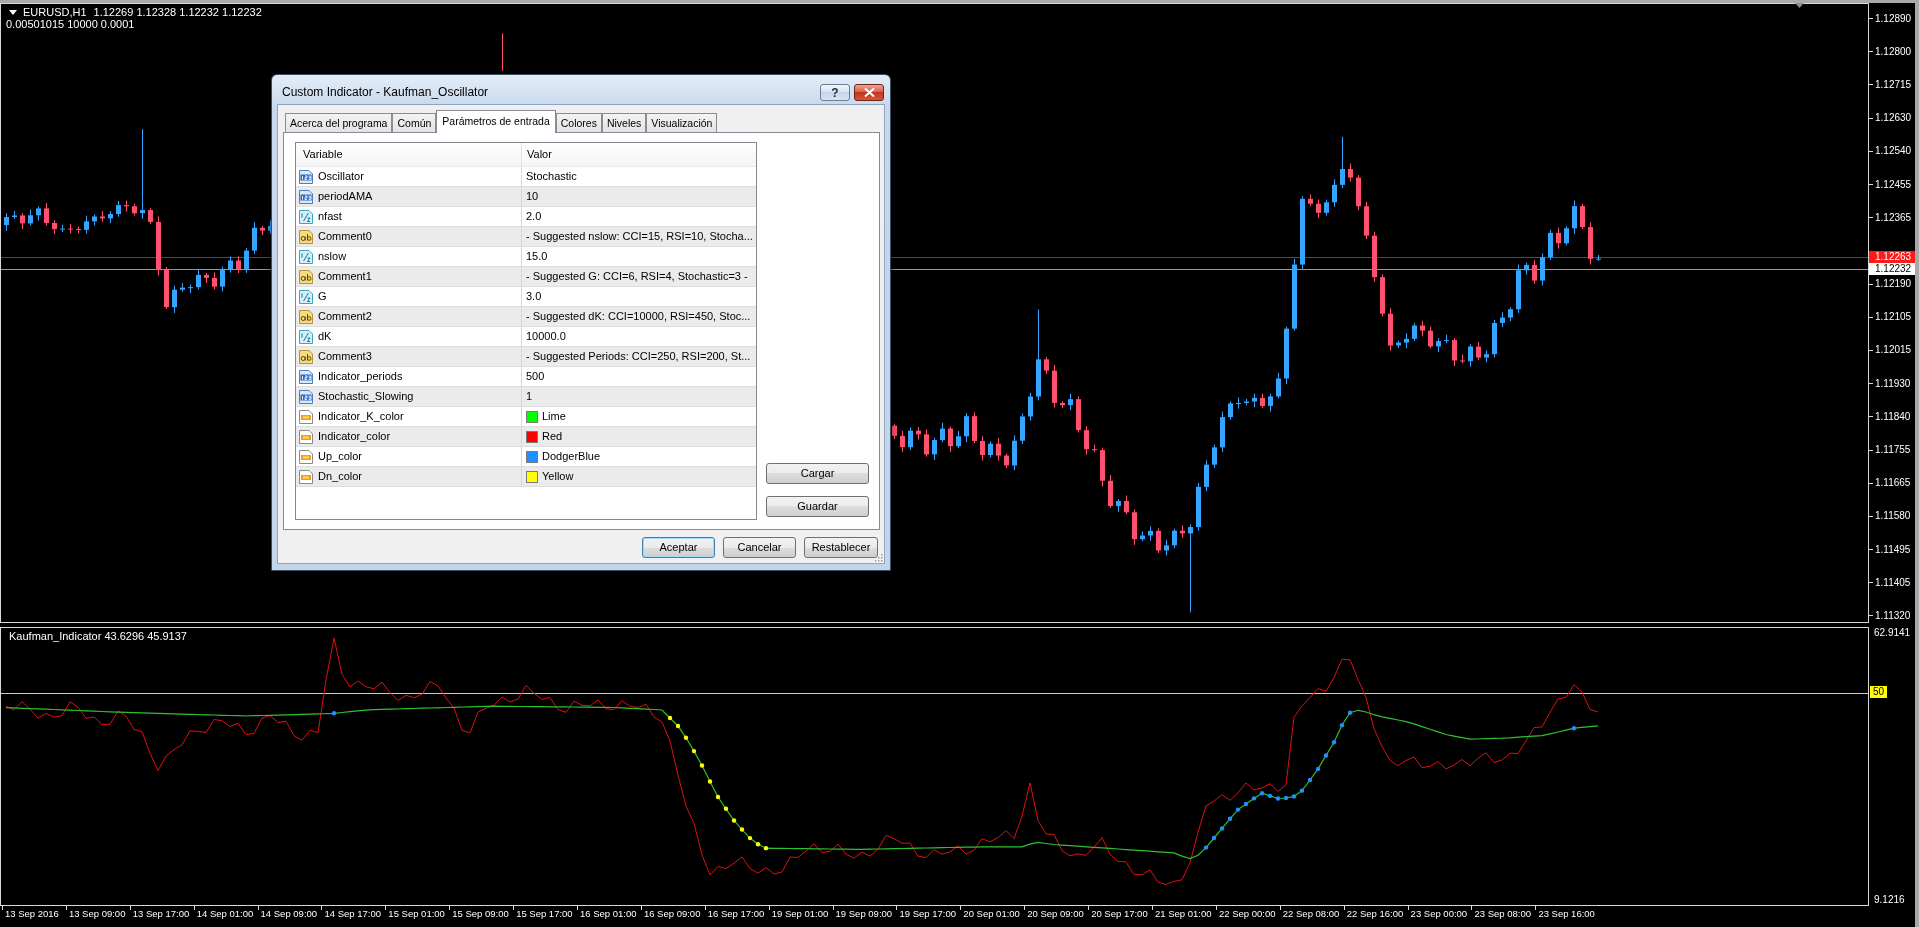 The width and height of the screenshot is (1919, 927). What do you see at coordinates (551, 176) in the screenshot?
I see `parameter-value: Stochastic` at bounding box center [551, 176].